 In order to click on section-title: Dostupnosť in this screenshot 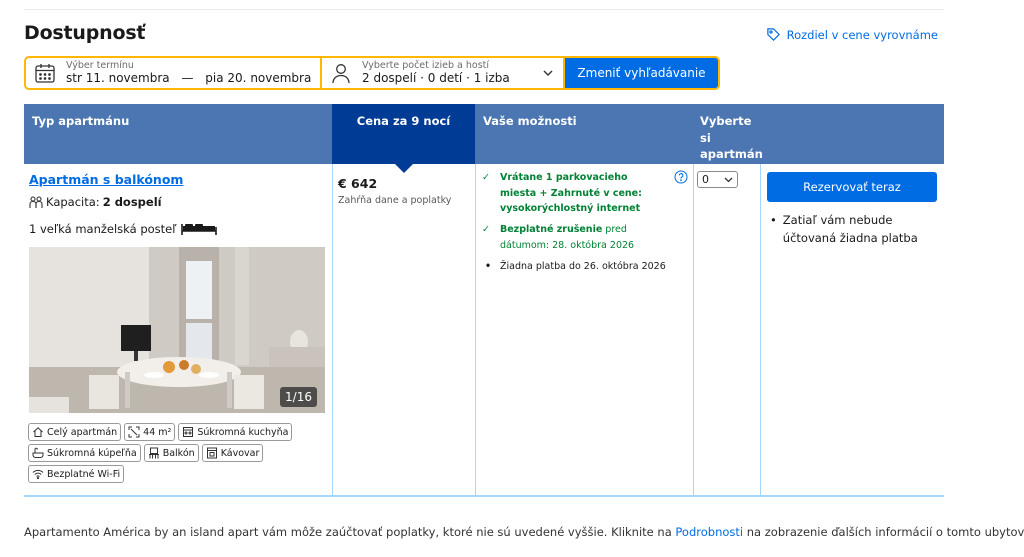, I will do `click(85, 33)`.